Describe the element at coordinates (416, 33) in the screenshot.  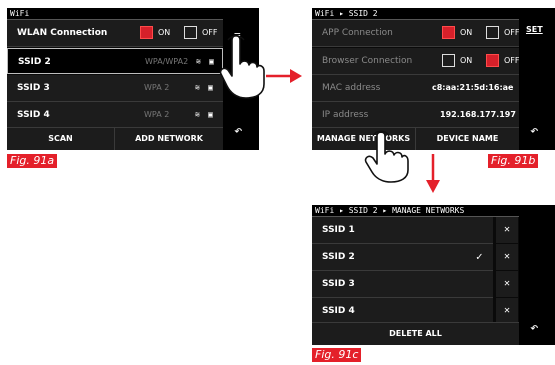
I see `app-connection-row: APP Connection ON OFF` at that location.